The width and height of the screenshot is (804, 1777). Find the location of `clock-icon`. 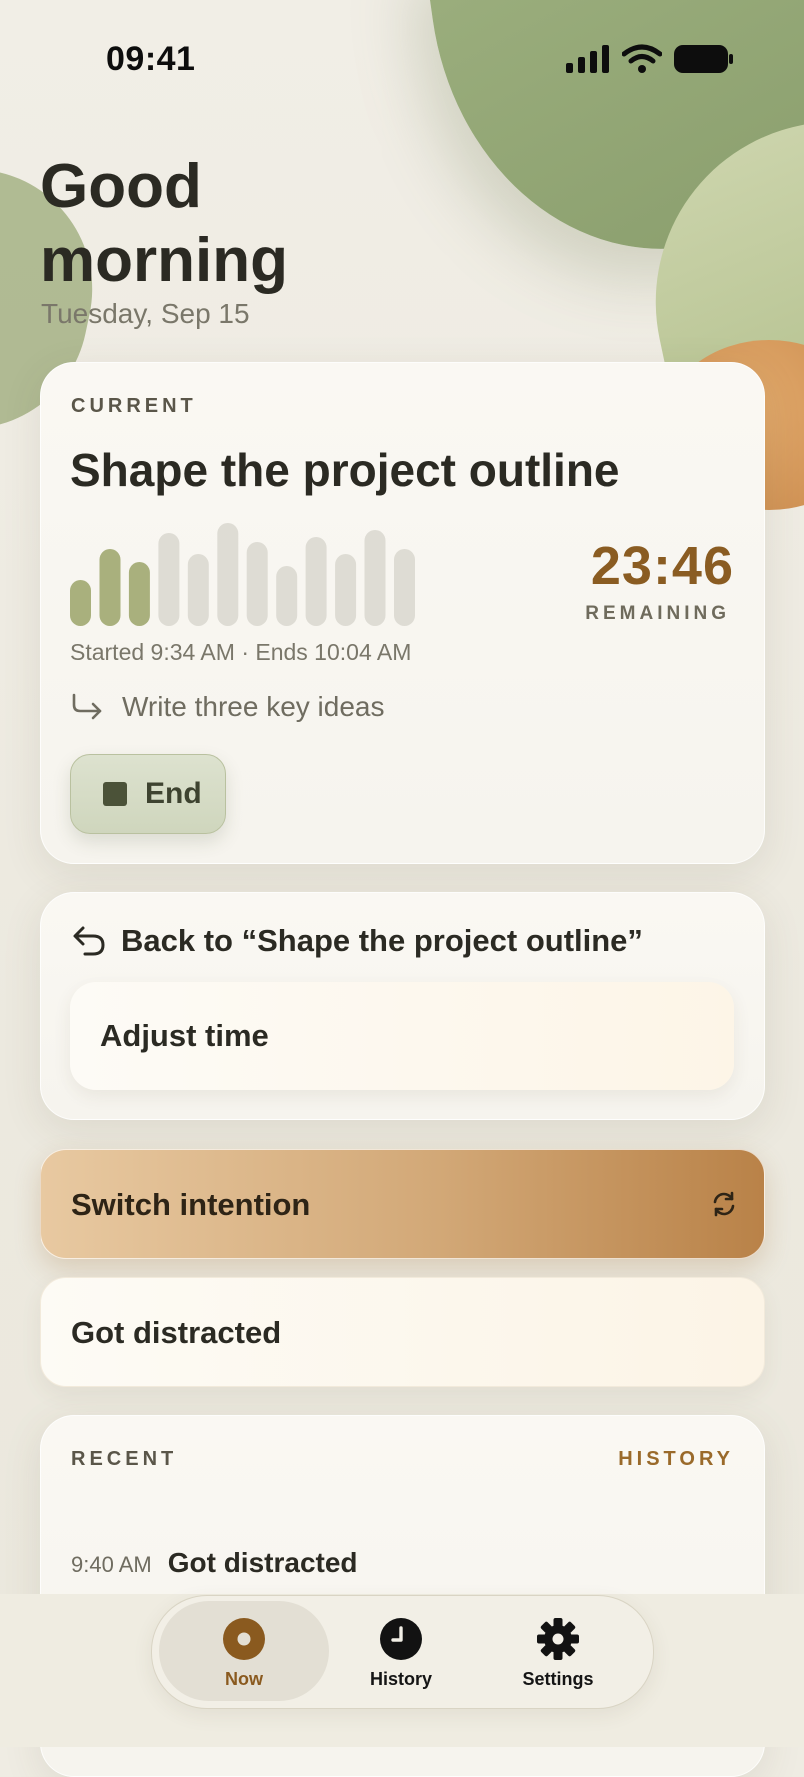

clock-icon is located at coordinates (401, 1639).